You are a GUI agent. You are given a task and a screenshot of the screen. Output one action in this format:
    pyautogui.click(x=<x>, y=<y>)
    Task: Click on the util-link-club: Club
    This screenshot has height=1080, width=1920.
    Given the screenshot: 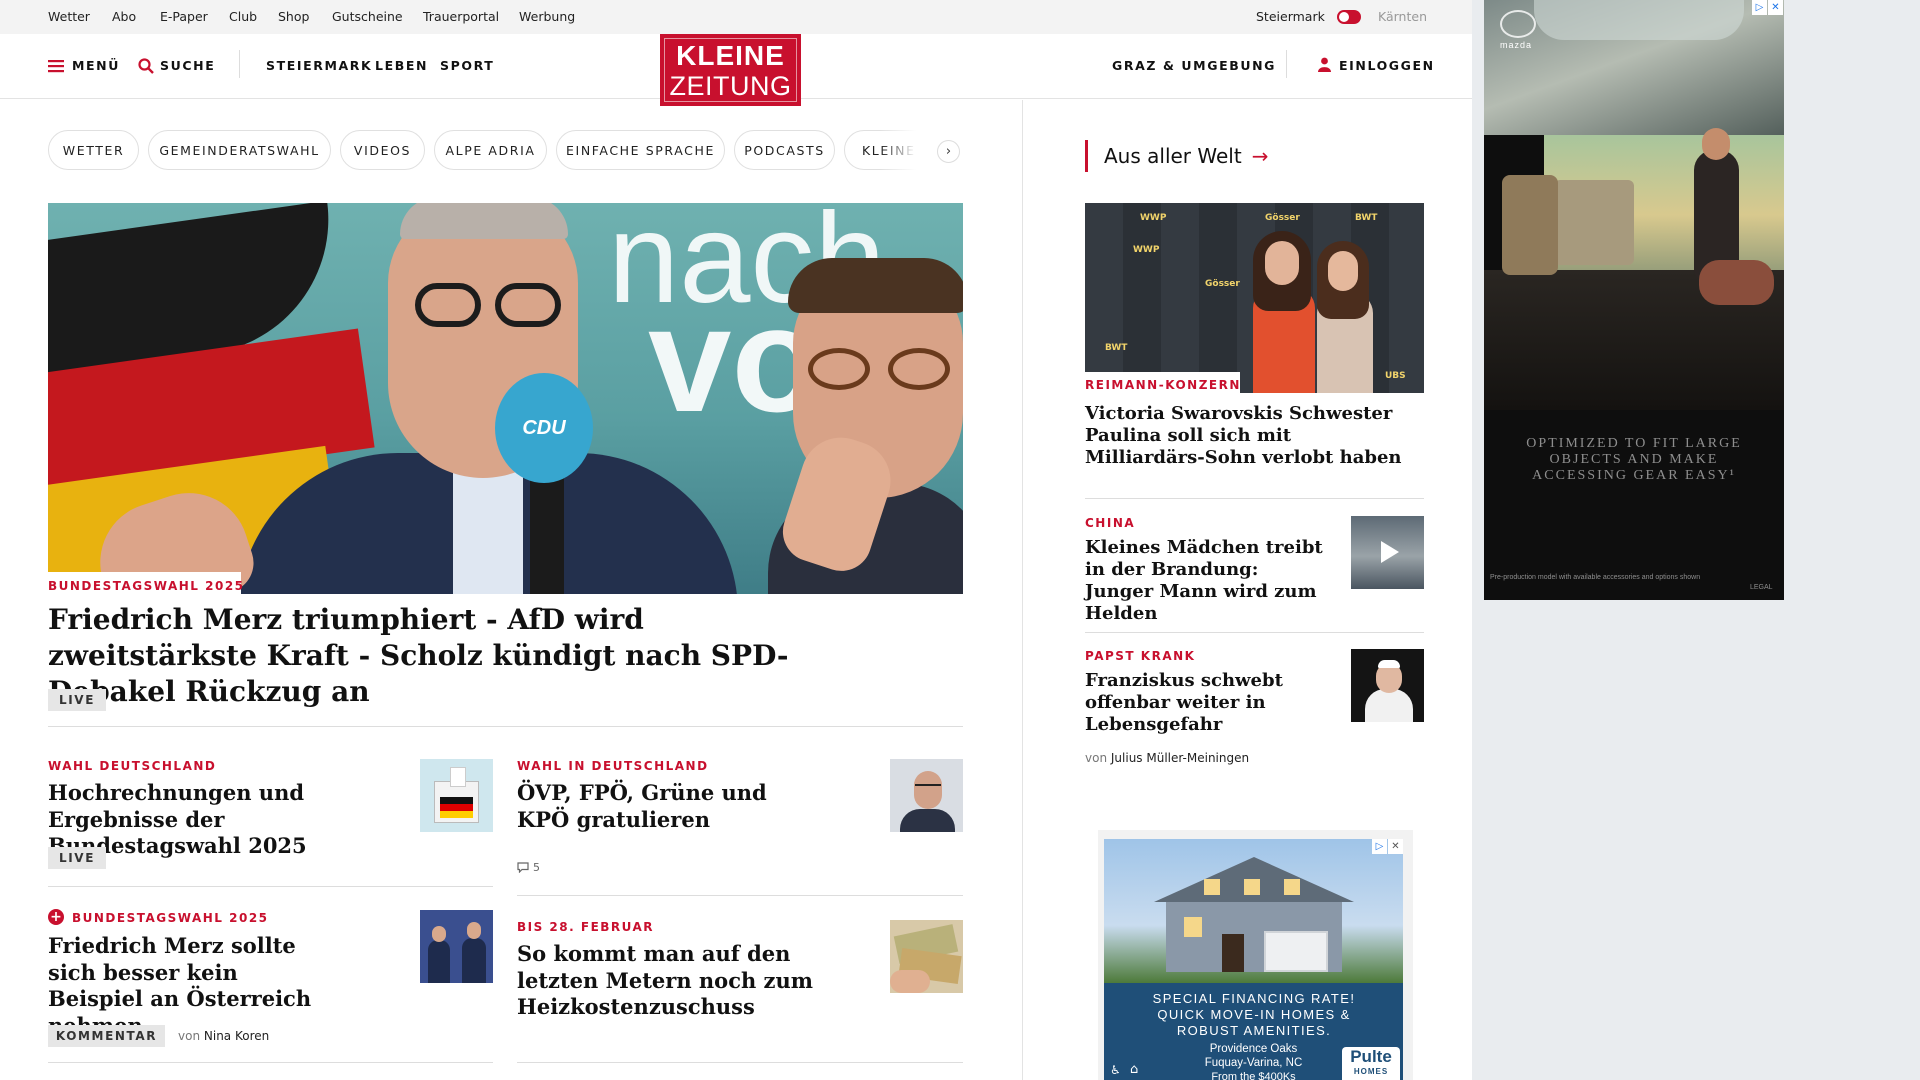 What is the action you would take?
    pyautogui.click(x=243, y=16)
    